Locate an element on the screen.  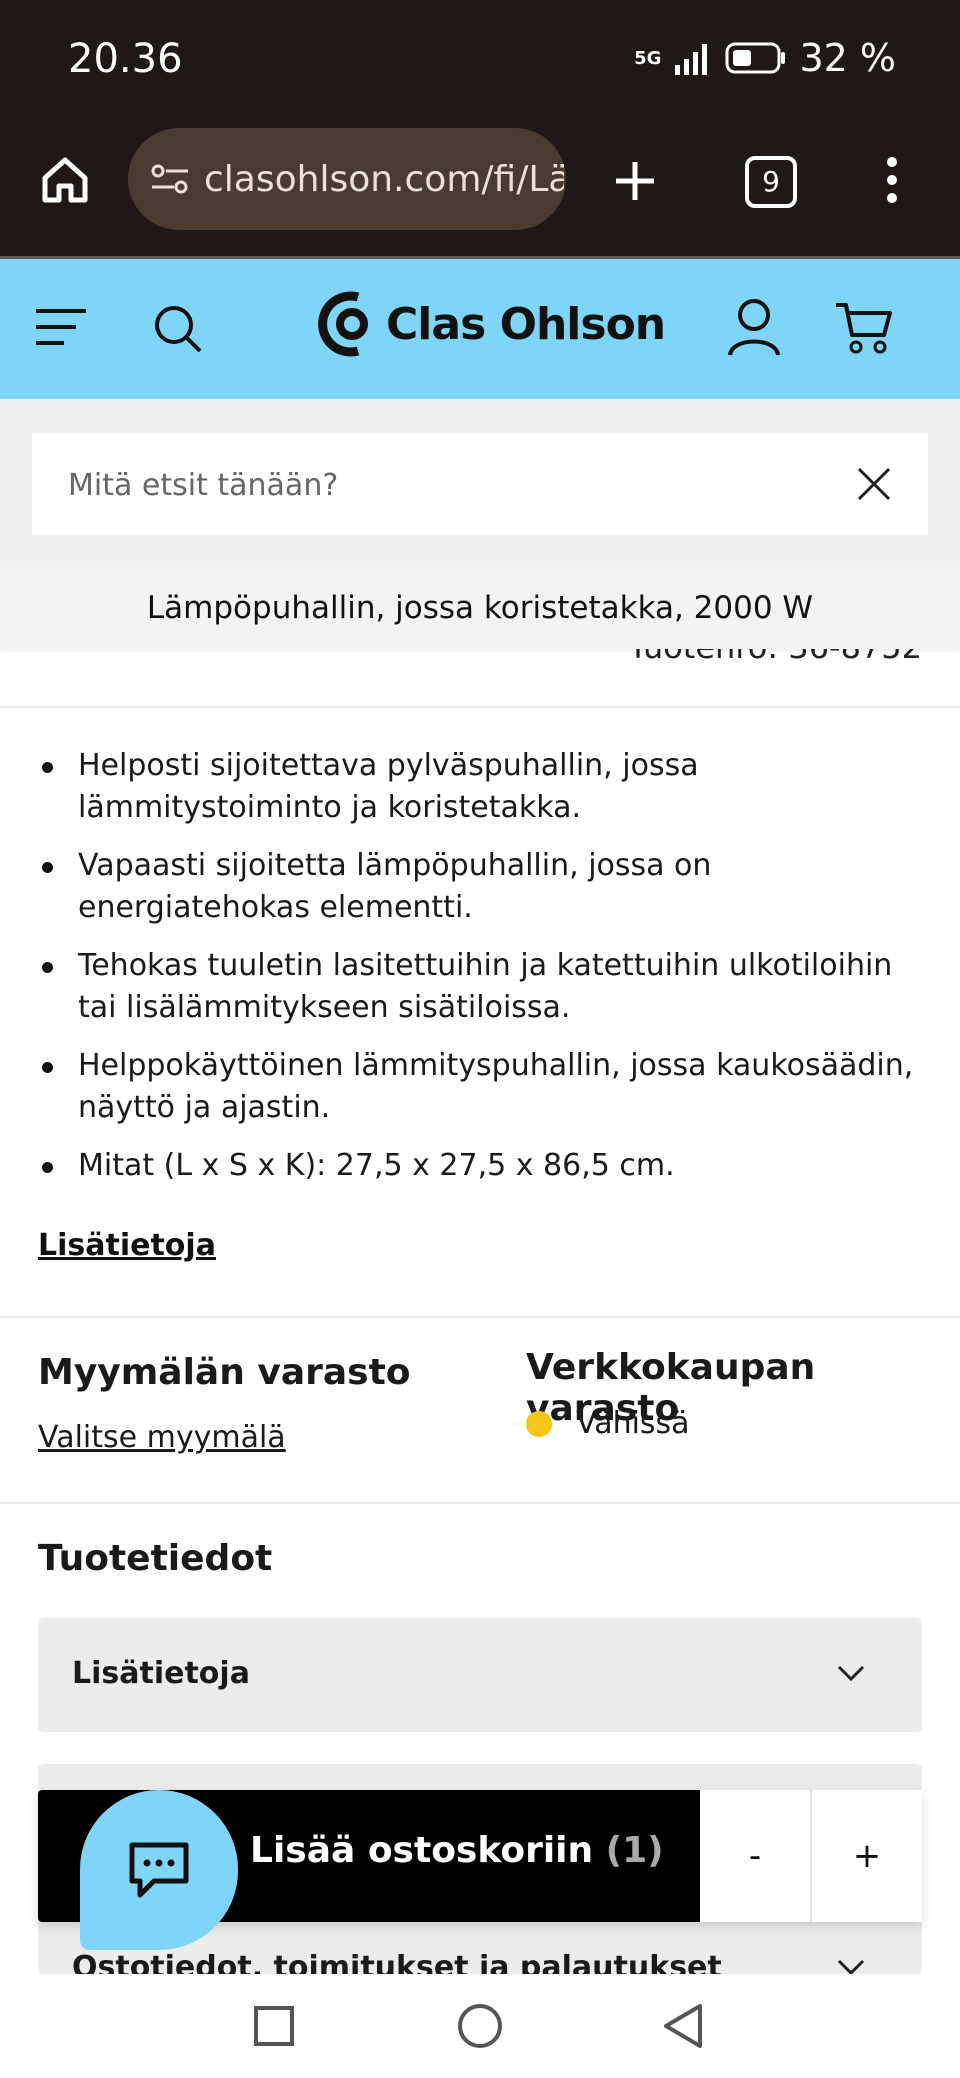
browser-toolbar: clasohlson.com/fi/Lä 9 is located at coordinates (480, 191).